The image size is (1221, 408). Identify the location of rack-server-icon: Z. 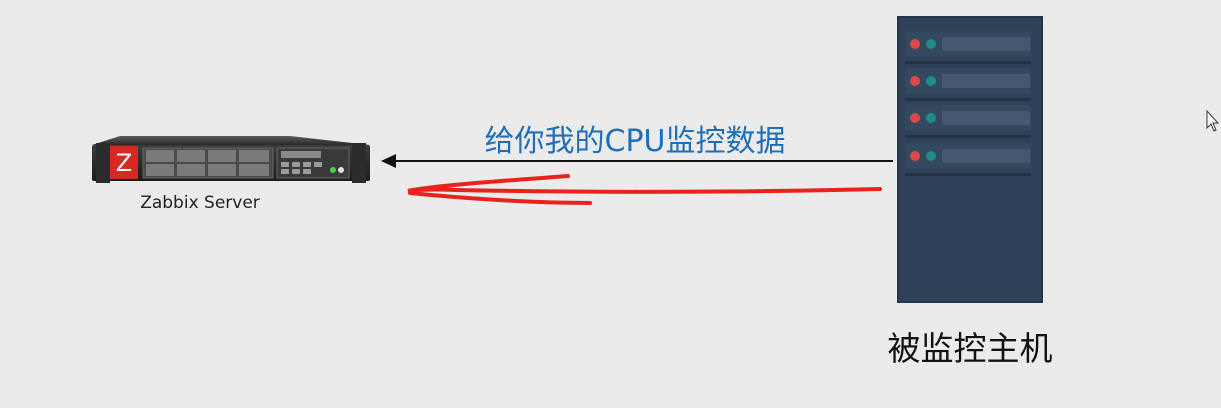
(231, 159).